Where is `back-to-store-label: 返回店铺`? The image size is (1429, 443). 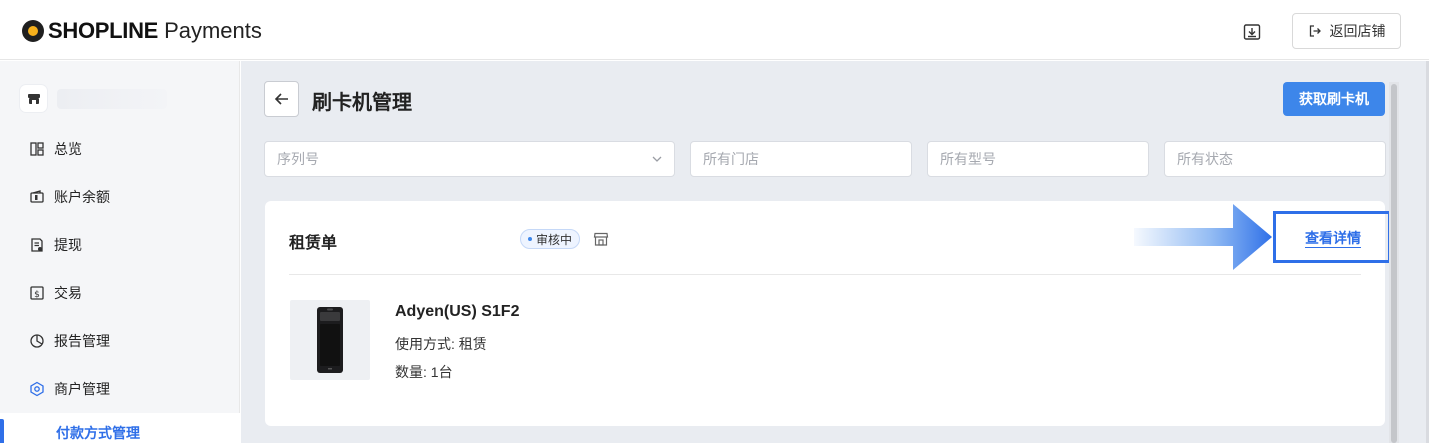 back-to-store-label: 返回店铺 is located at coordinates (1357, 31).